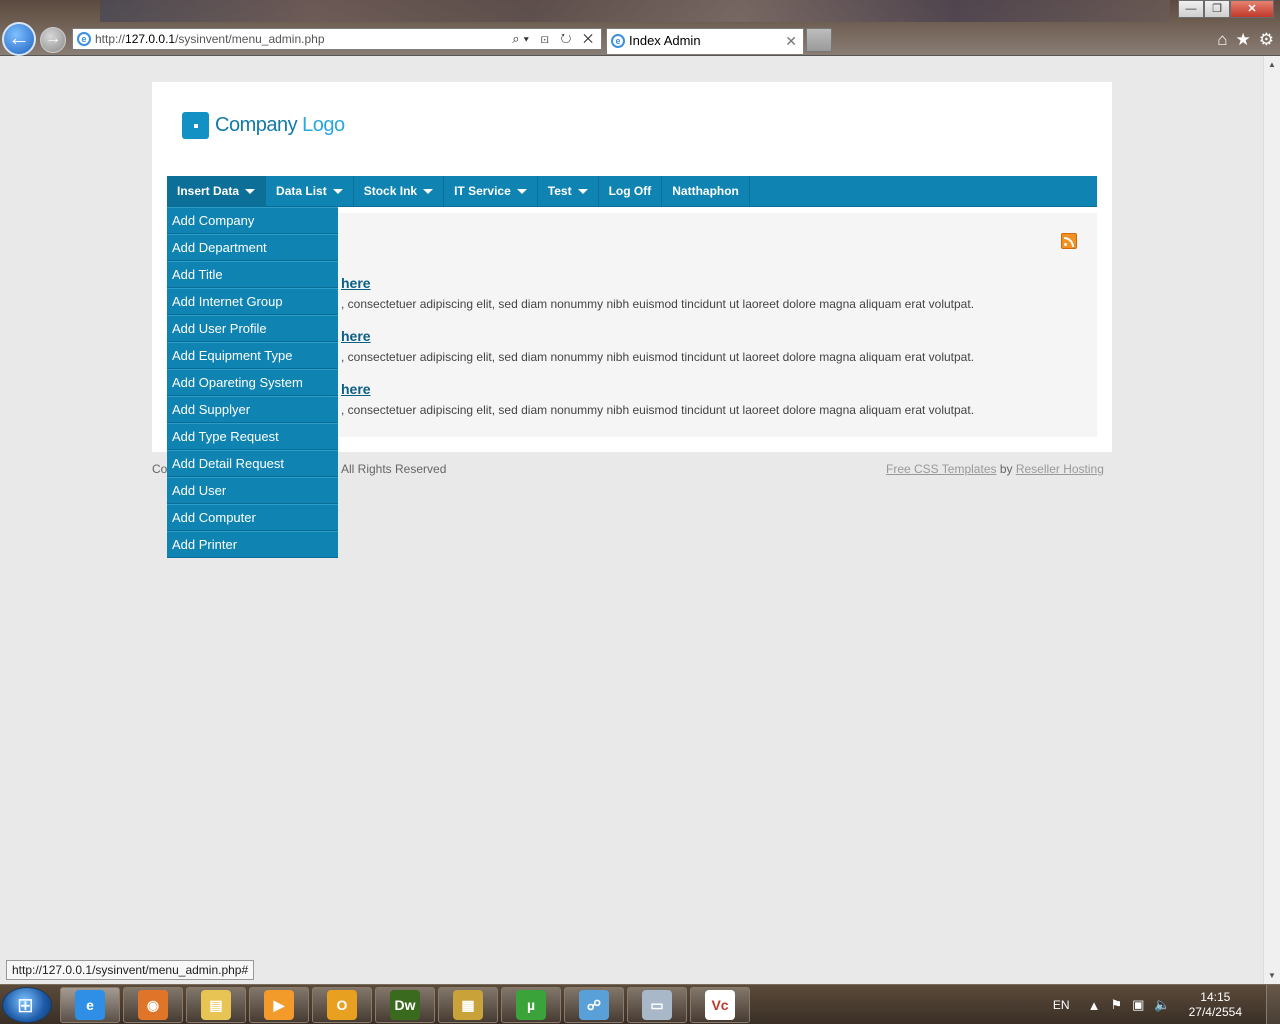  What do you see at coordinates (531, 1005) in the screenshot?
I see `taskbar-app-utorrent: µ` at bounding box center [531, 1005].